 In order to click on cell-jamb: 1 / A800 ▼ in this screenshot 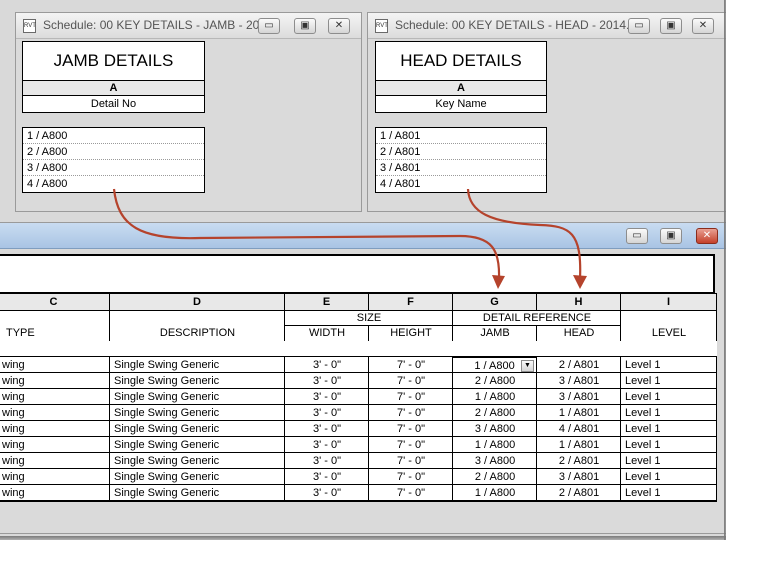, I will do `click(494, 365)`.